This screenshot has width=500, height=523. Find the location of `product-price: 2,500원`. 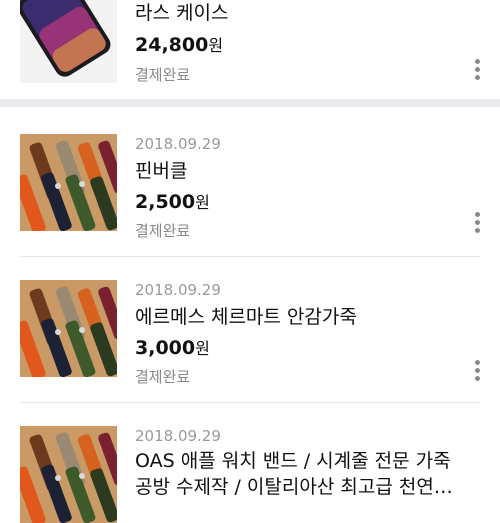

product-price: 2,500원 is located at coordinates (297, 202).